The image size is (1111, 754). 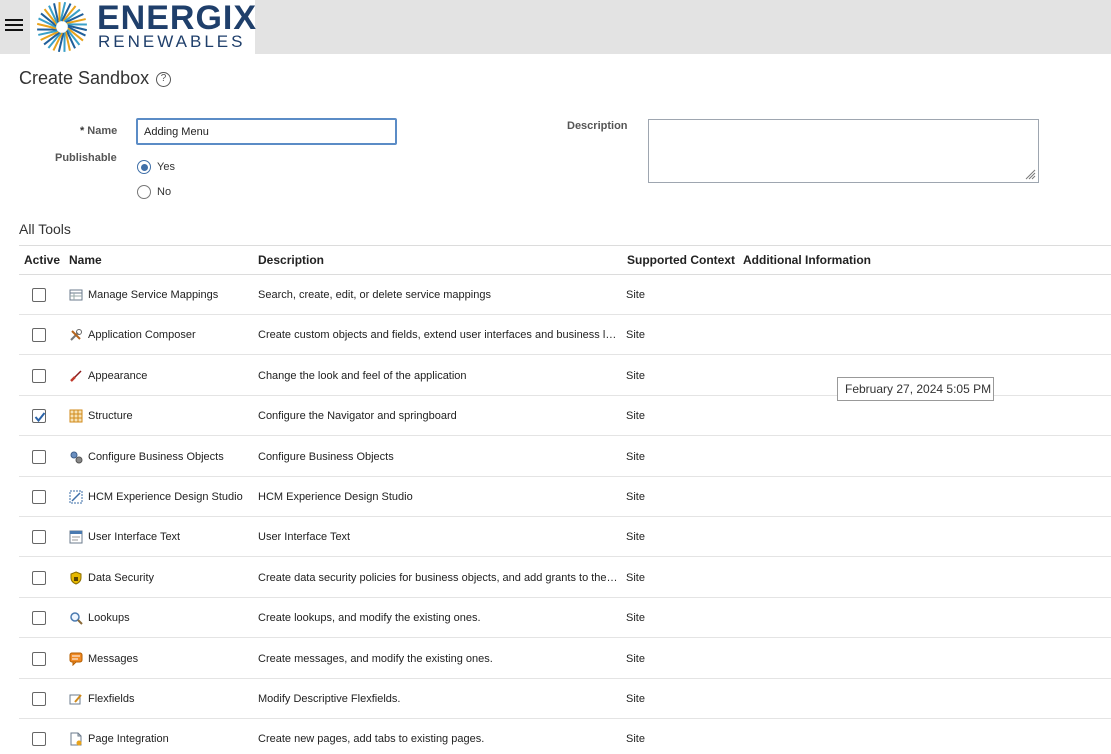 What do you see at coordinates (1030, 174) in the screenshot?
I see `resize-grip-icon` at bounding box center [1030, 174].